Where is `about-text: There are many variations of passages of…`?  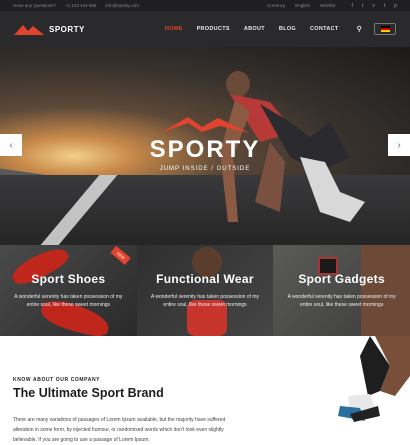
about-text: There are many variations of passages of… is located at coordinates (119, 430).